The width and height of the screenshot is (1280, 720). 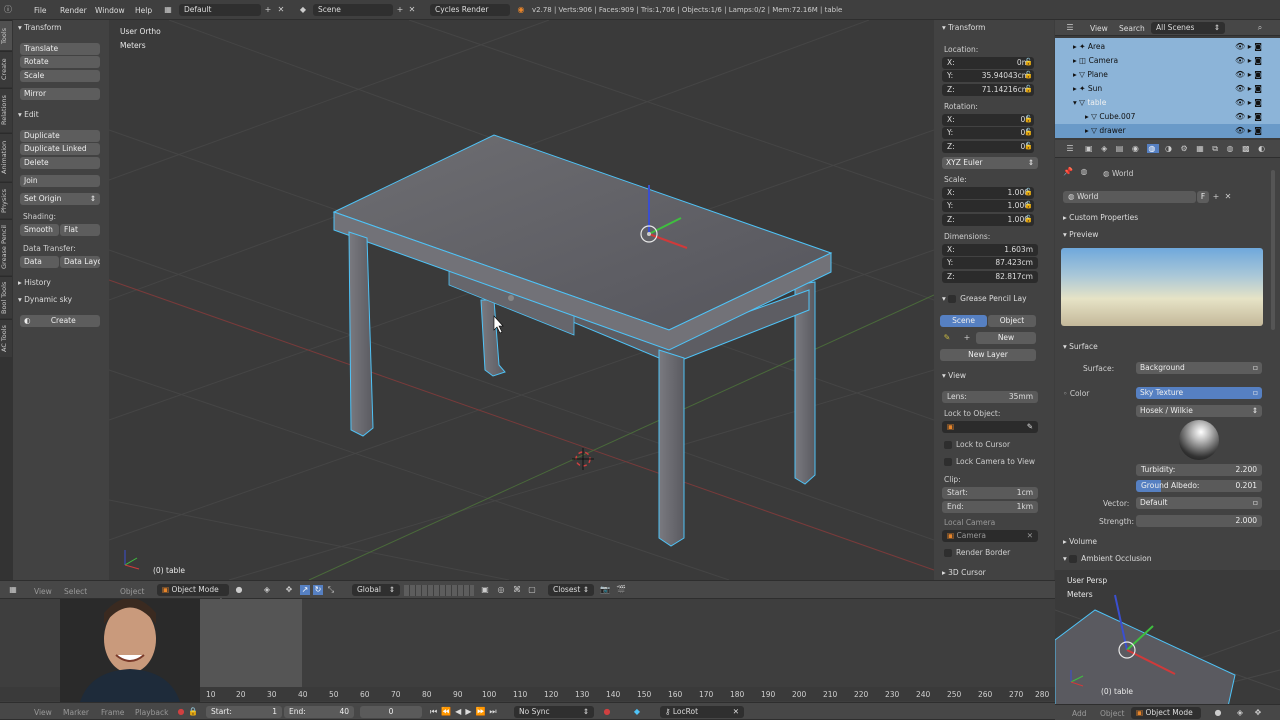 I want to click on ao-checkbox, so click(x=1073, y=559).